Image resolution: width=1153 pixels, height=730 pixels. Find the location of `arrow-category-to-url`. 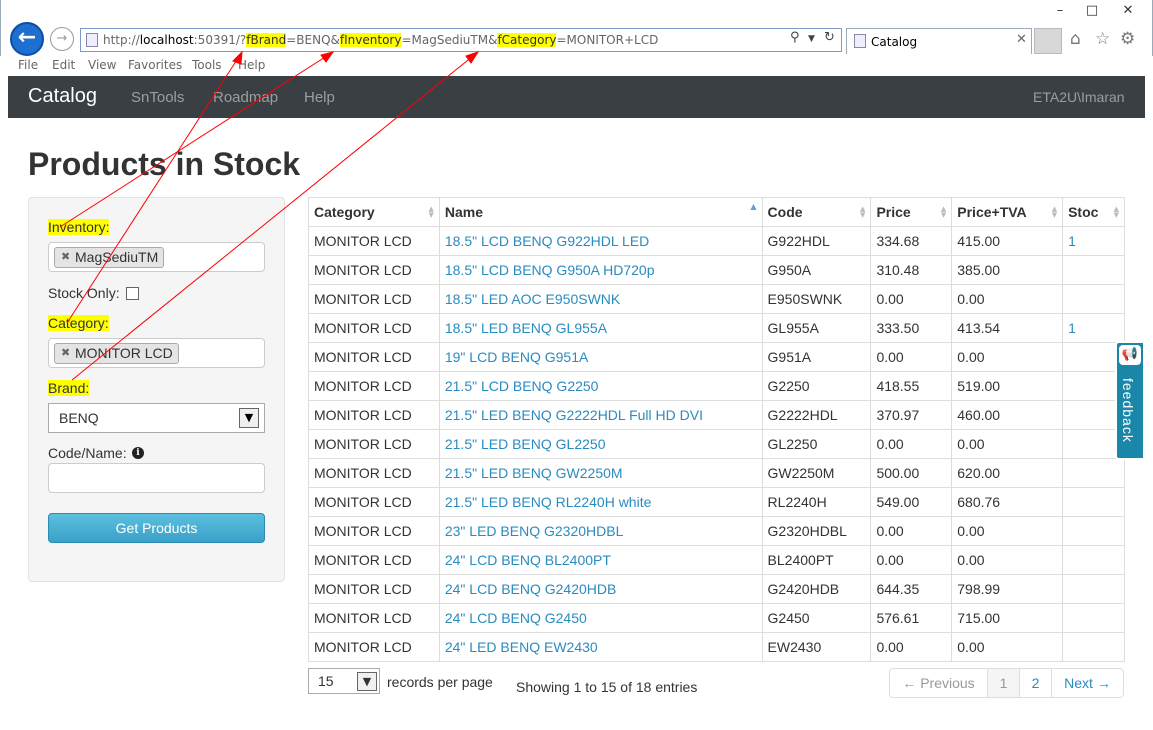

arrow-category-to-url is located at coordinates (154, 187).